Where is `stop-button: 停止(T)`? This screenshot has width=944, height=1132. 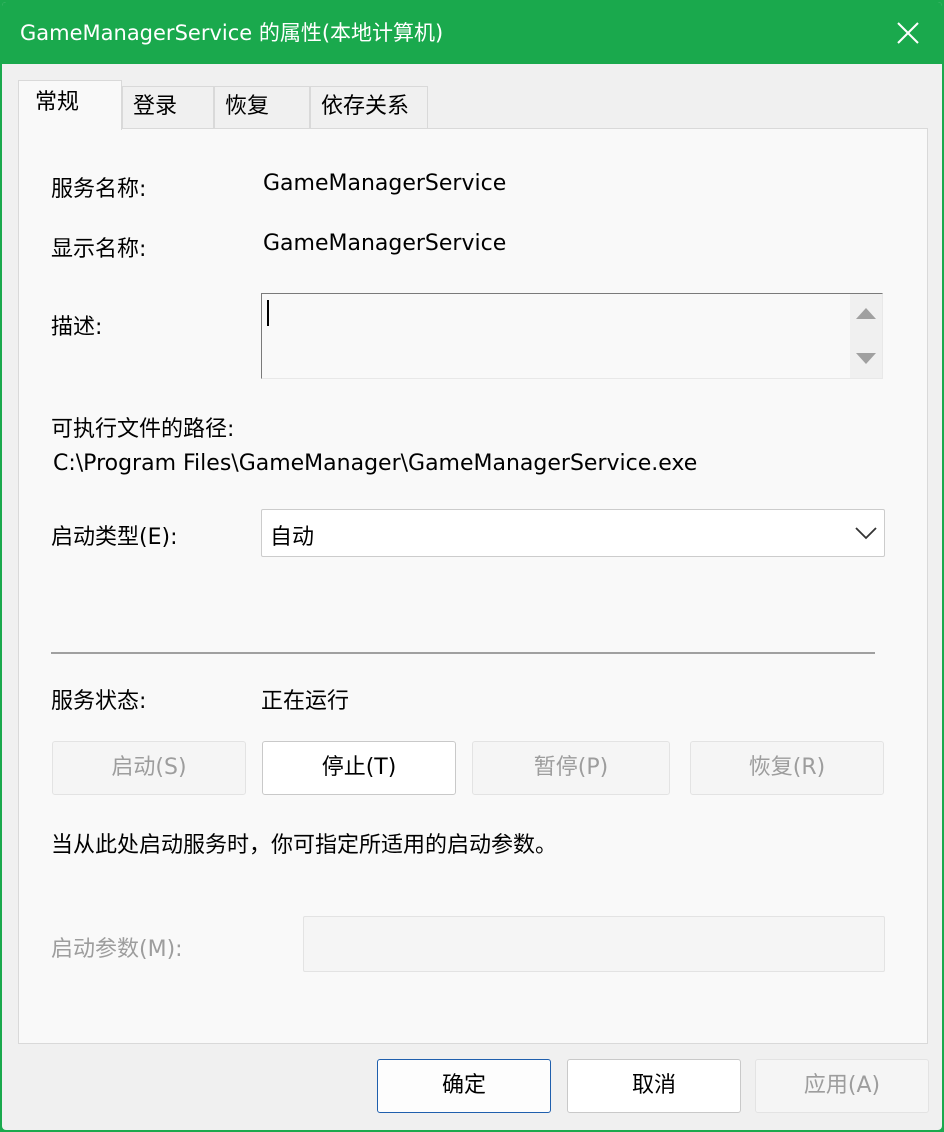 stop-button: 停止(T) is located at coordinates (359, 768).